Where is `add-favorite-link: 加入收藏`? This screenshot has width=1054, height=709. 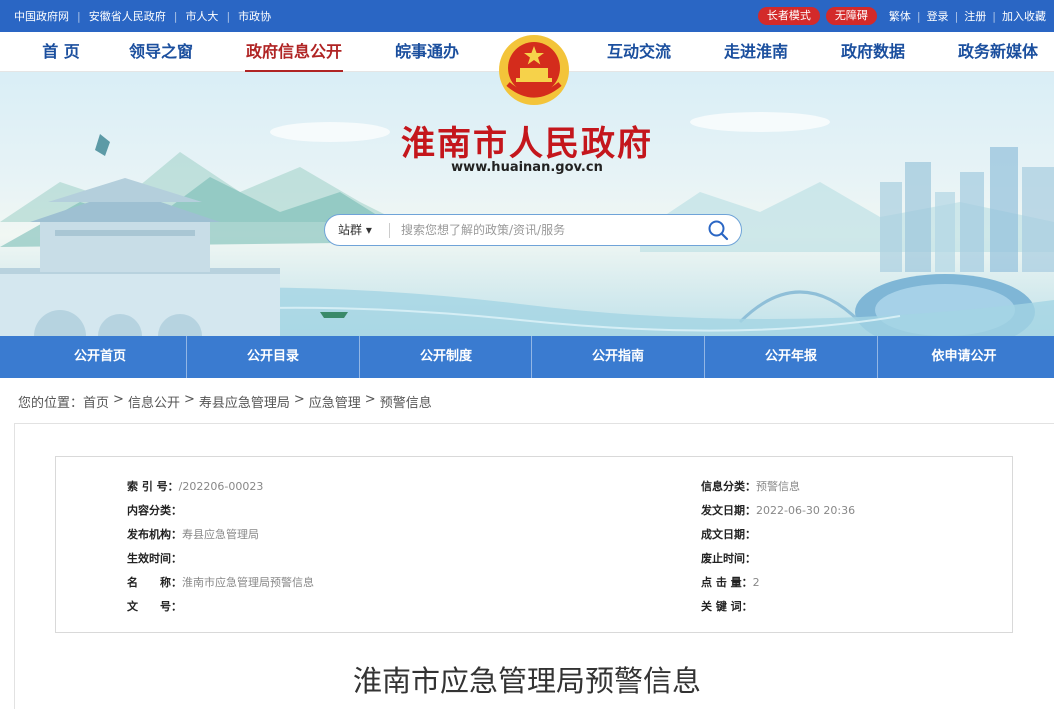 add-favorite-link: 加入收藏 is located at coordinates (1024, 16).